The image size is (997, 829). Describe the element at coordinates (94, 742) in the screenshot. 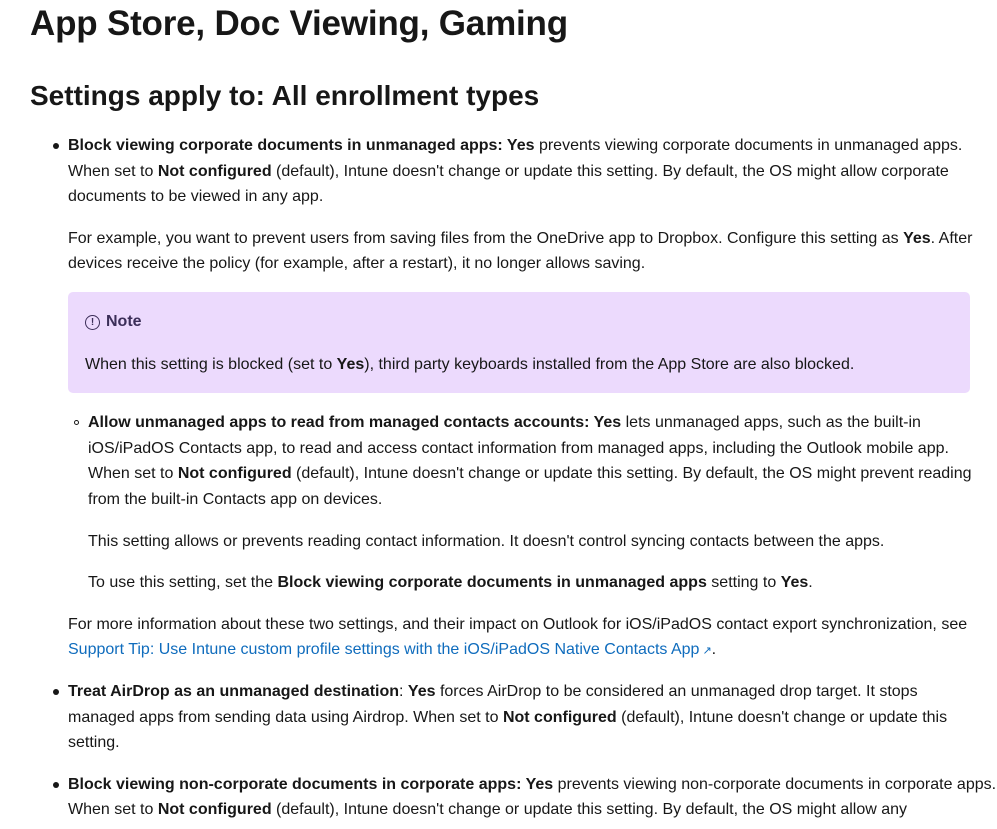

I see `item2-line3: setting.` at that location.